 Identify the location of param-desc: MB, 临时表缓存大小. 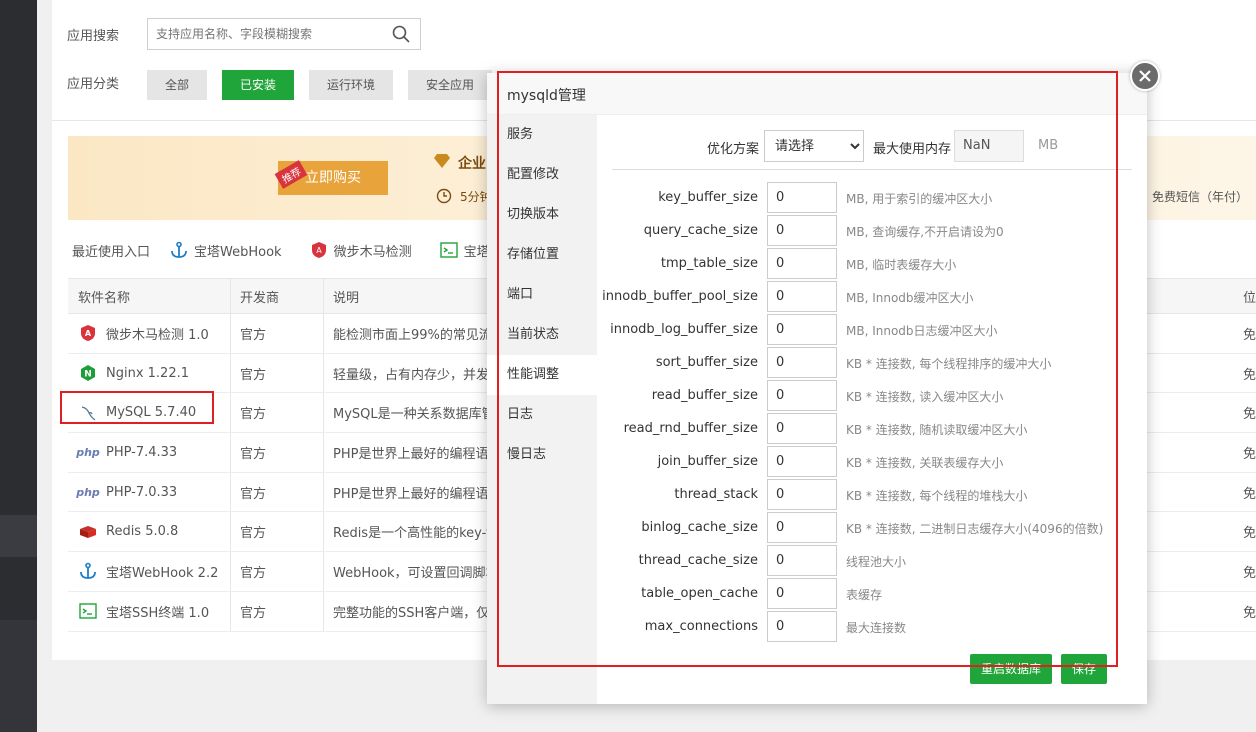
(901, 265).